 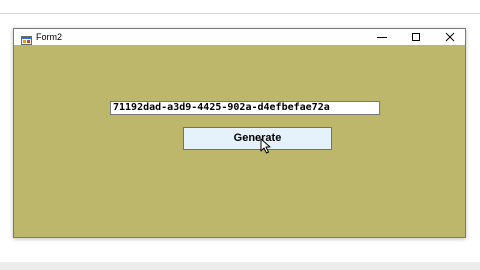 I want to click on close-icon, so click(x=450, y=37).